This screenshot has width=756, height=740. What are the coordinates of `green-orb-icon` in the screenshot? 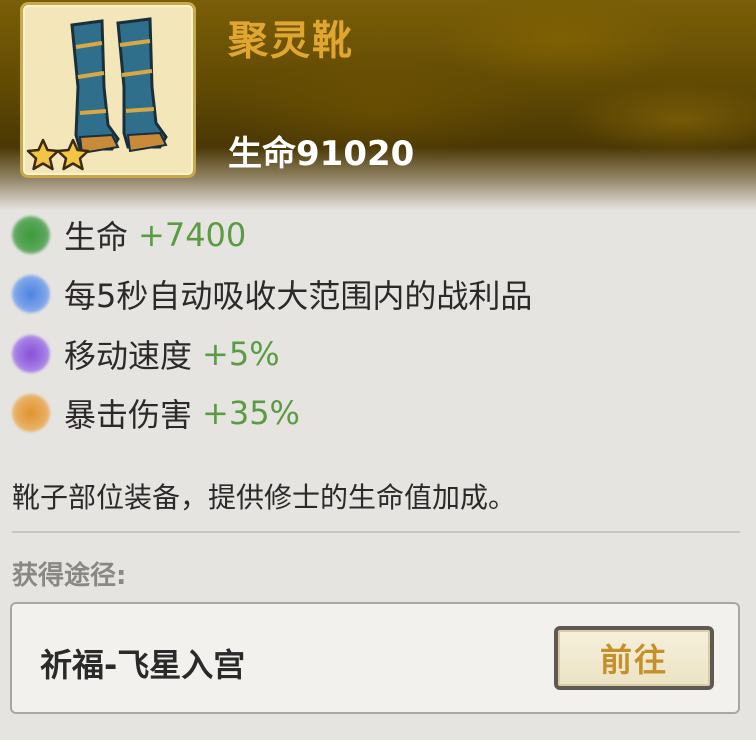 It's located at (31, 235).